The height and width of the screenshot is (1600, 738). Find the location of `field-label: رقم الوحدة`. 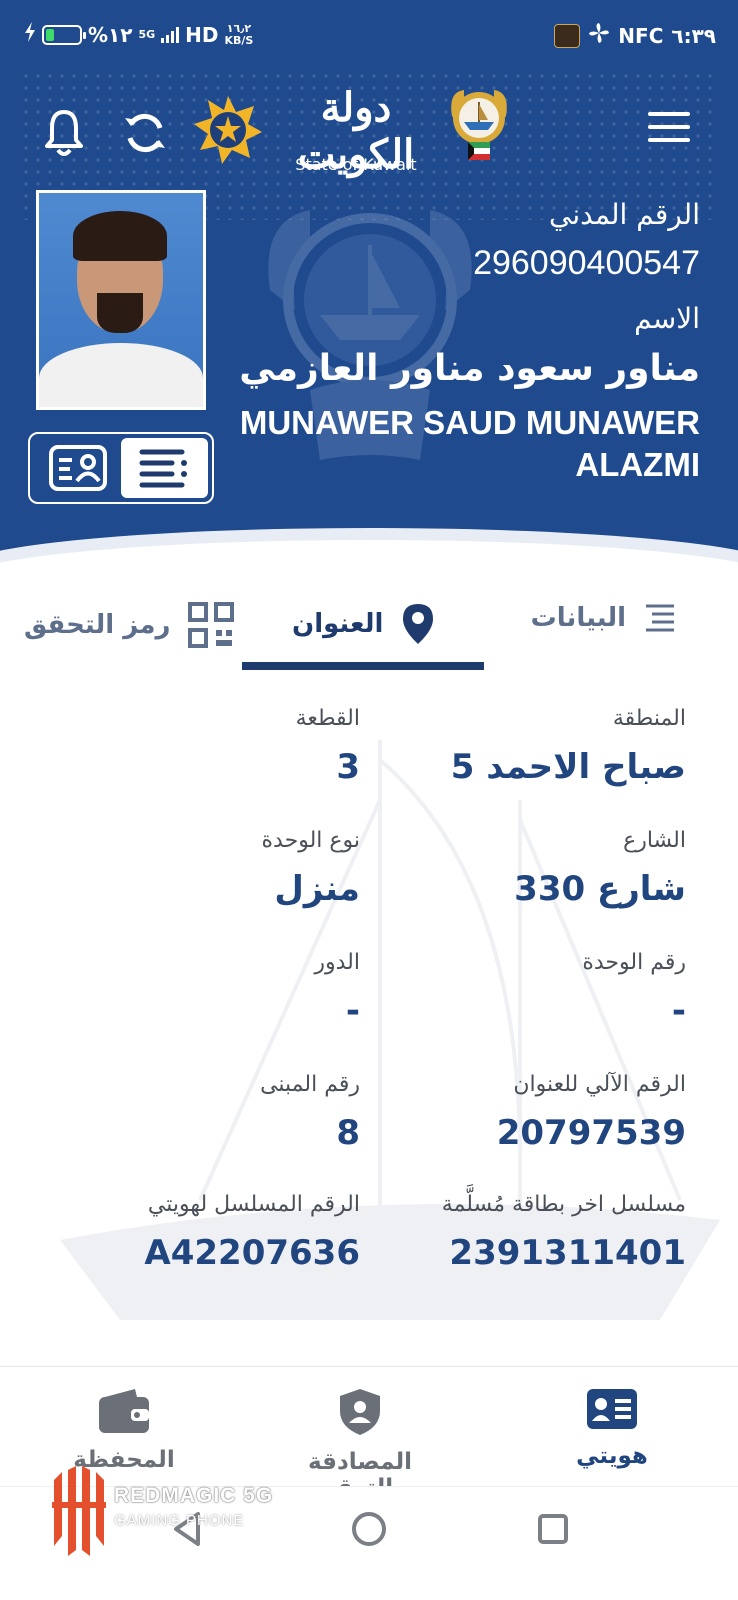

field-label: رقم الوحدة is located at coordinates (634, 962).